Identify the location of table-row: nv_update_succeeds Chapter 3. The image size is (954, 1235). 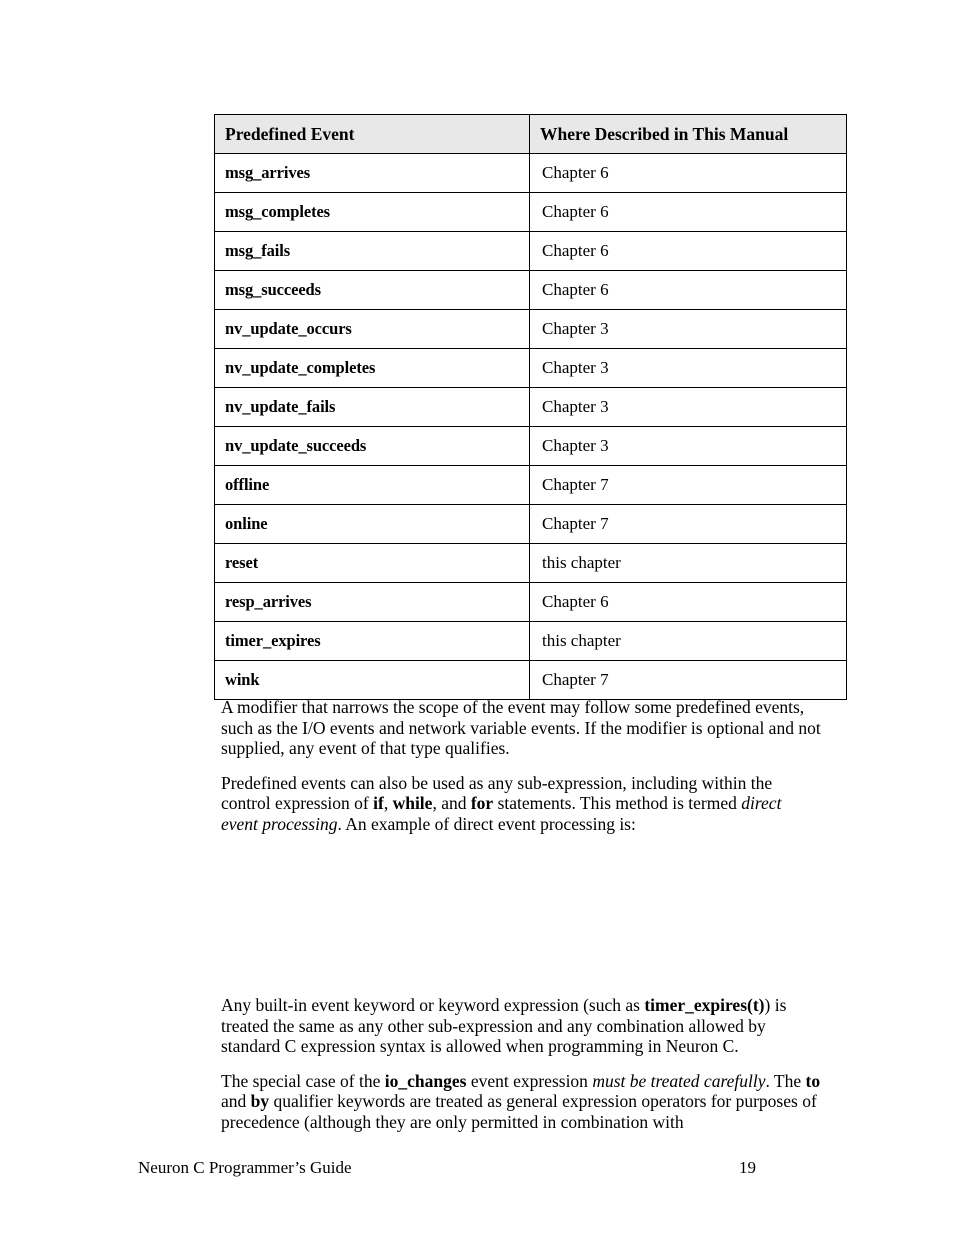
(530, 446).